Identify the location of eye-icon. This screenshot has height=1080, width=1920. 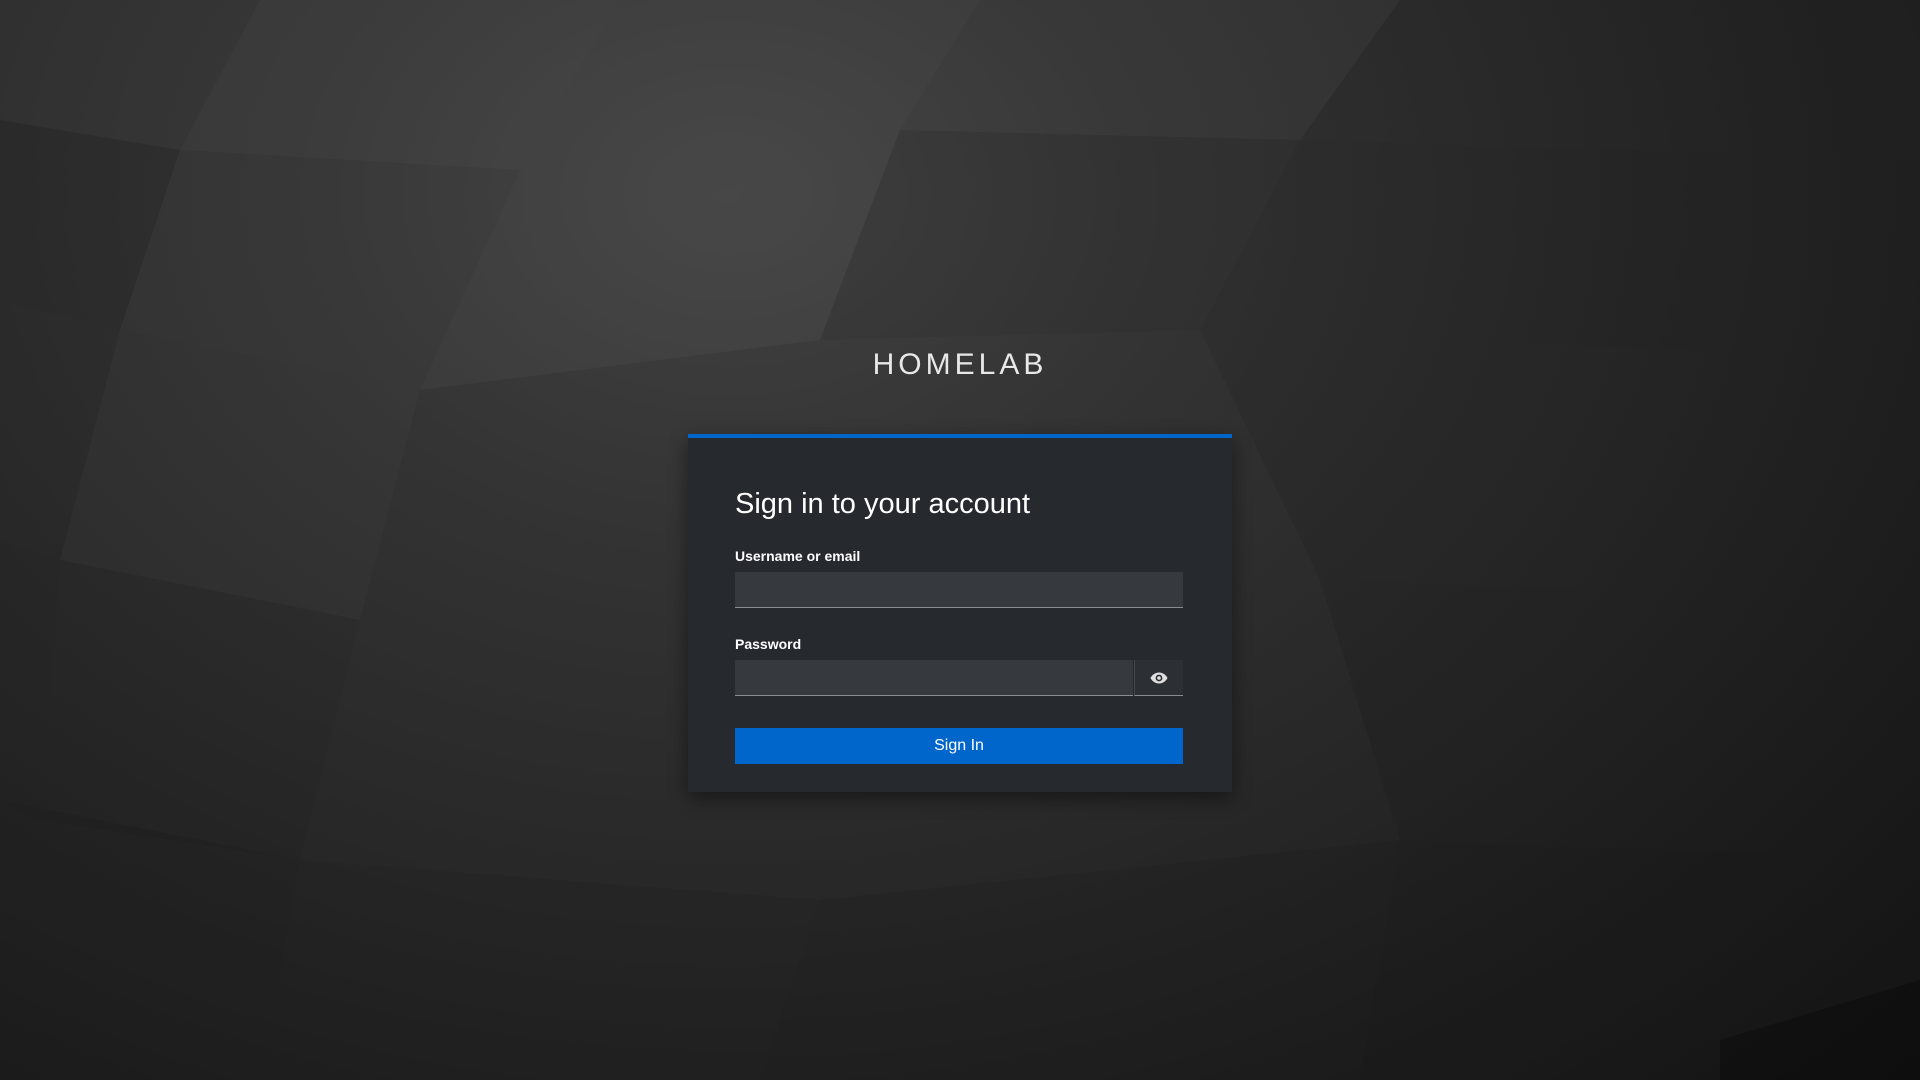
(1159, 677).